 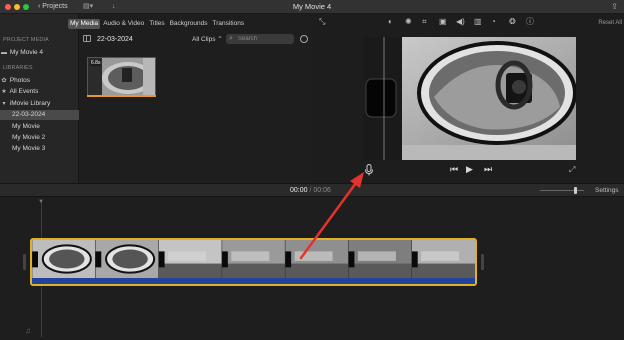 I want to click on close-window-button, so click(x=8, y=7).